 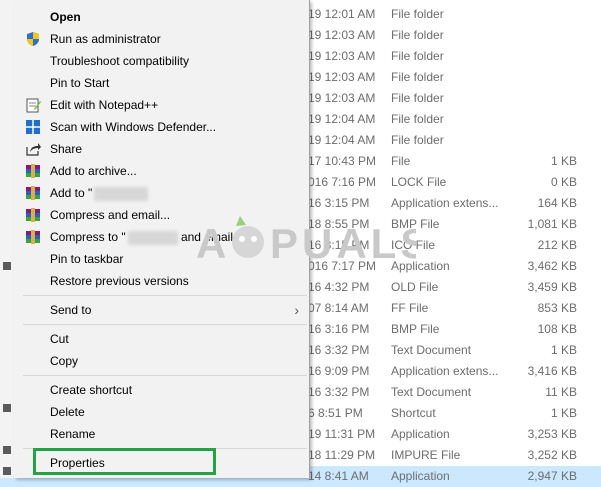 I want to click on file-type: File, so click(x=401, y=161).